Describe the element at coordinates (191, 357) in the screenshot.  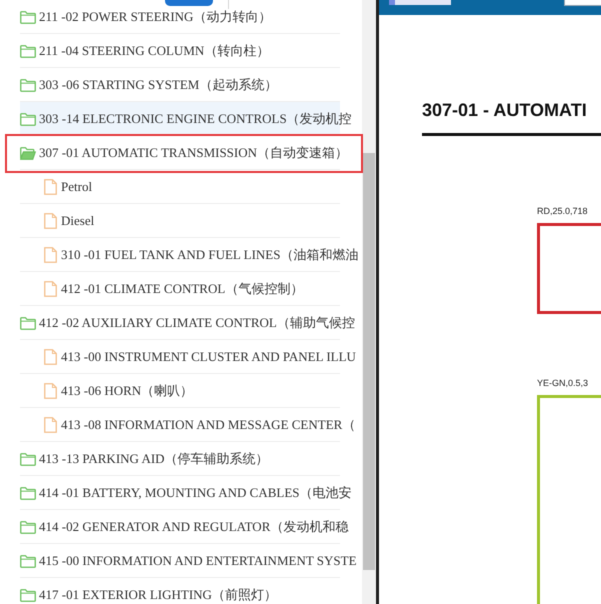
I see `tree-item: 413 -00 INSTRUMENT CLUSTER AND PANEL ILLU` at that location.